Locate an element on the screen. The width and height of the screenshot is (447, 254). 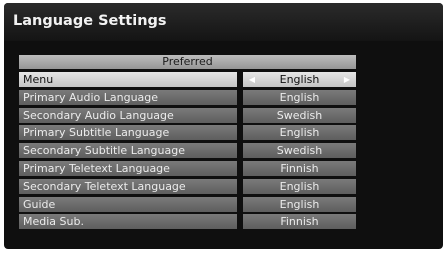
setting-row-secondary-subtitle: Secondary Subtitle Language Swedish is located at coordinates (187, 151).